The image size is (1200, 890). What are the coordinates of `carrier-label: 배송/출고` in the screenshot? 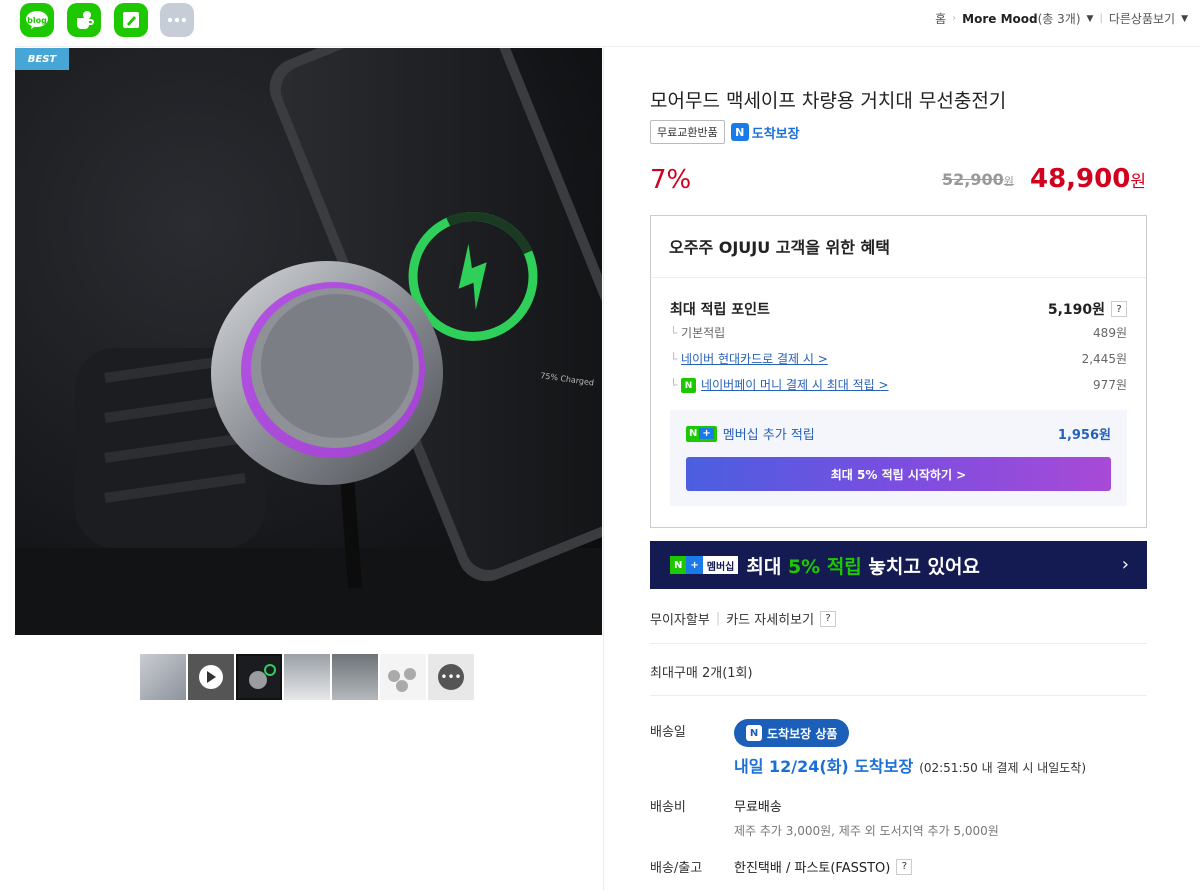 It's located at (676, 868).